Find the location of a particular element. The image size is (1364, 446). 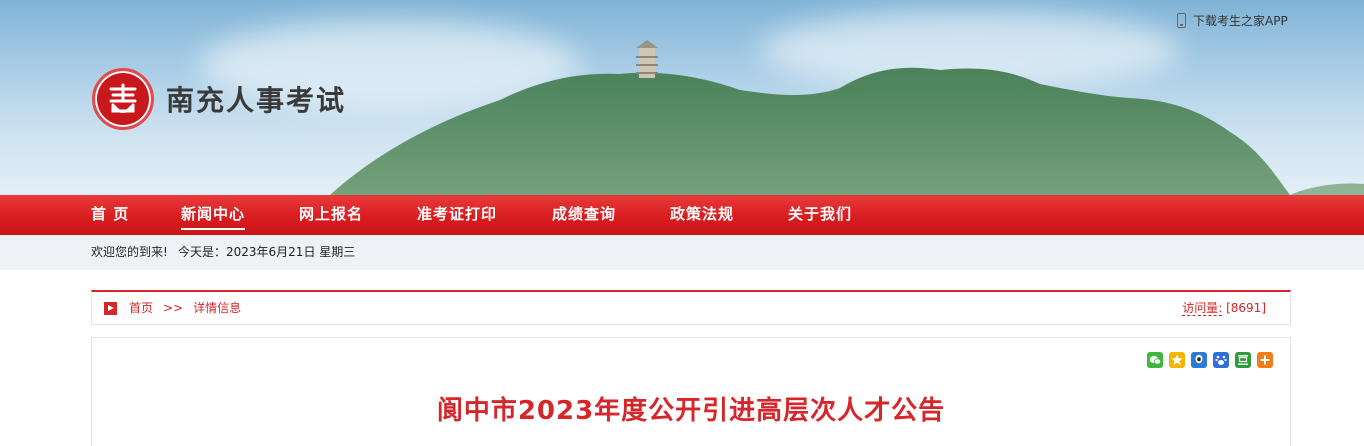

download-app-label: 下载考生之家APP is located at coordinates (1240, 20).